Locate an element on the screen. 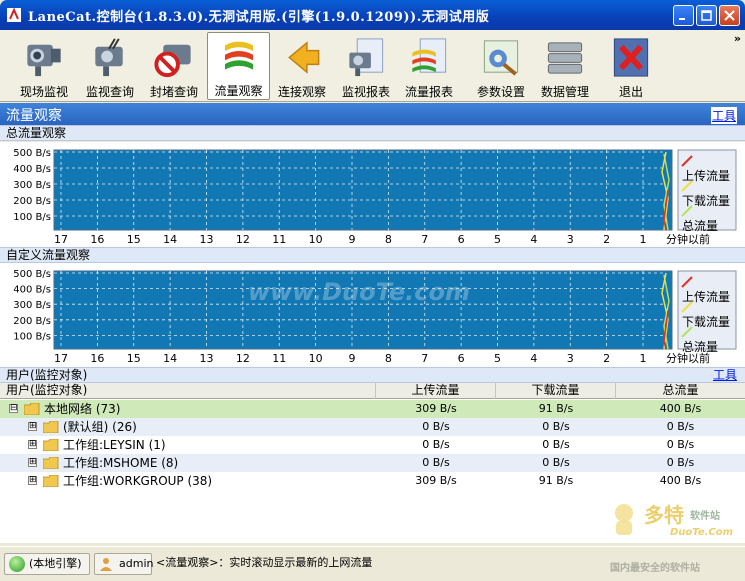 The image size is (745, 581). app-icon is located at coordinates (14, 14).